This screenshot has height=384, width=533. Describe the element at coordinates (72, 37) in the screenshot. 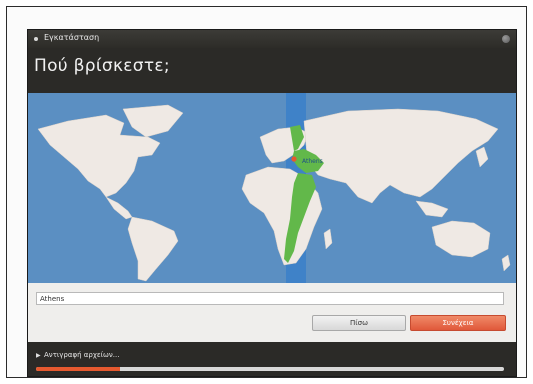

I see `window-title: Εγκατάσταση` at that location.